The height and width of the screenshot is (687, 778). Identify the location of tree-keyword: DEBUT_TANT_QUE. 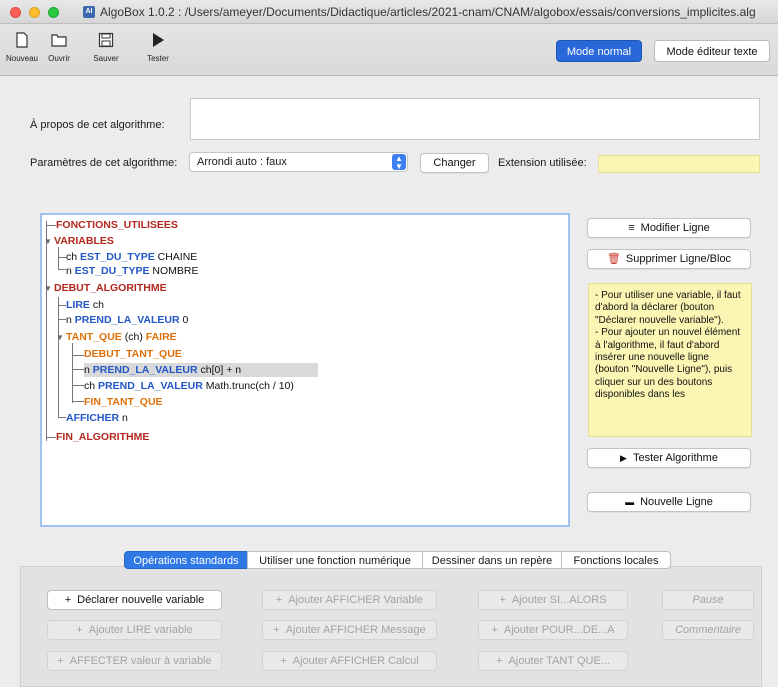
(133, 354).